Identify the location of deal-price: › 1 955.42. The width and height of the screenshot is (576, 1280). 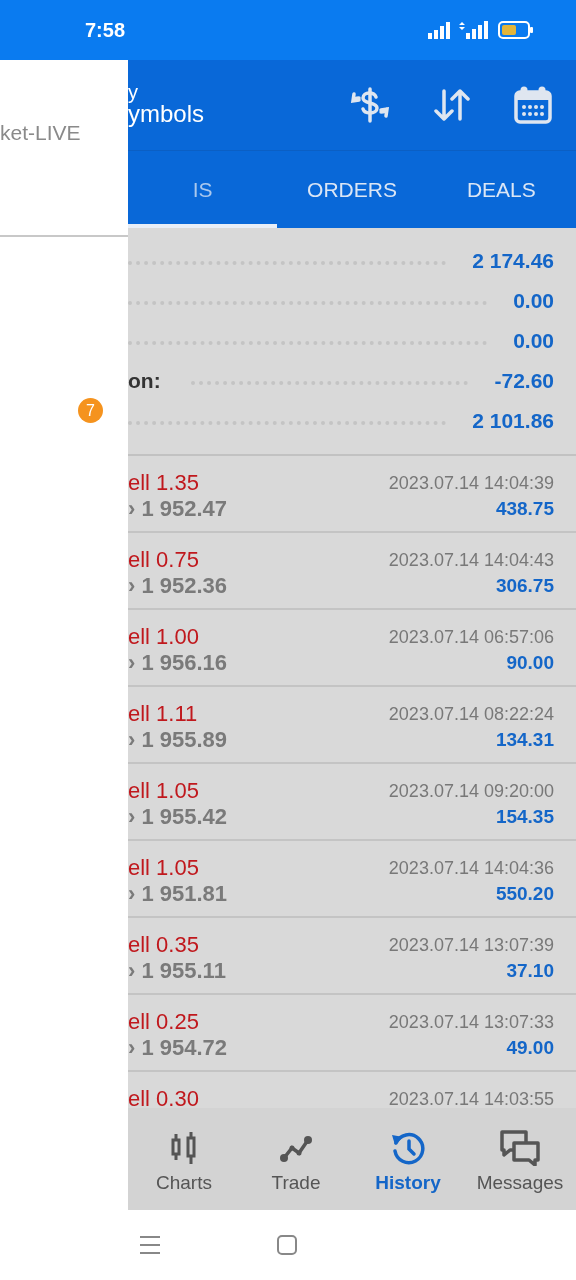
(178, 817).